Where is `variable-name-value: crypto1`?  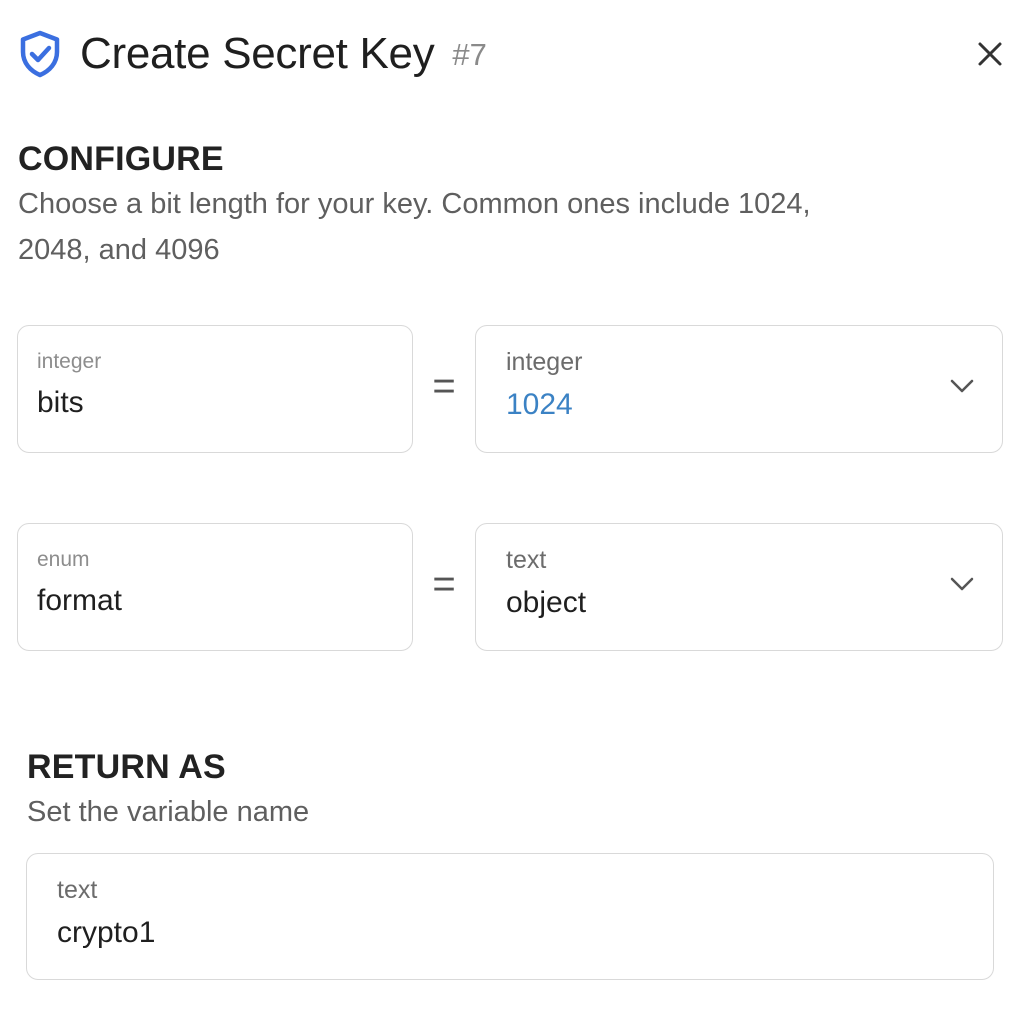 variable-name-value: crypto1 is located at coordinates (106, 932).